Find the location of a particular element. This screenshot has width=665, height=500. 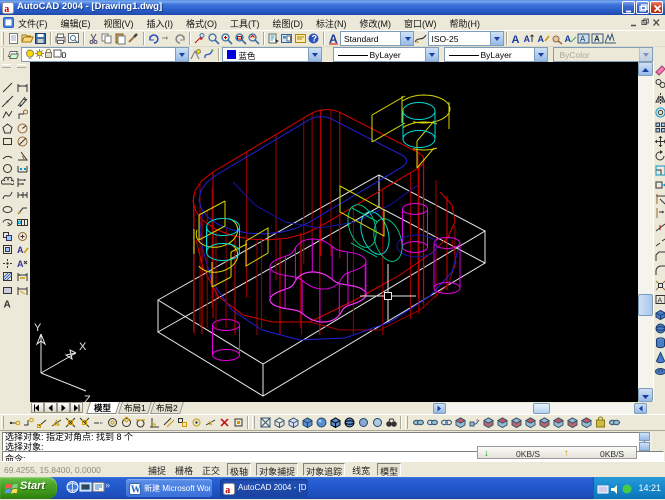

svg-text: Z is located at coordinates (87, 398).